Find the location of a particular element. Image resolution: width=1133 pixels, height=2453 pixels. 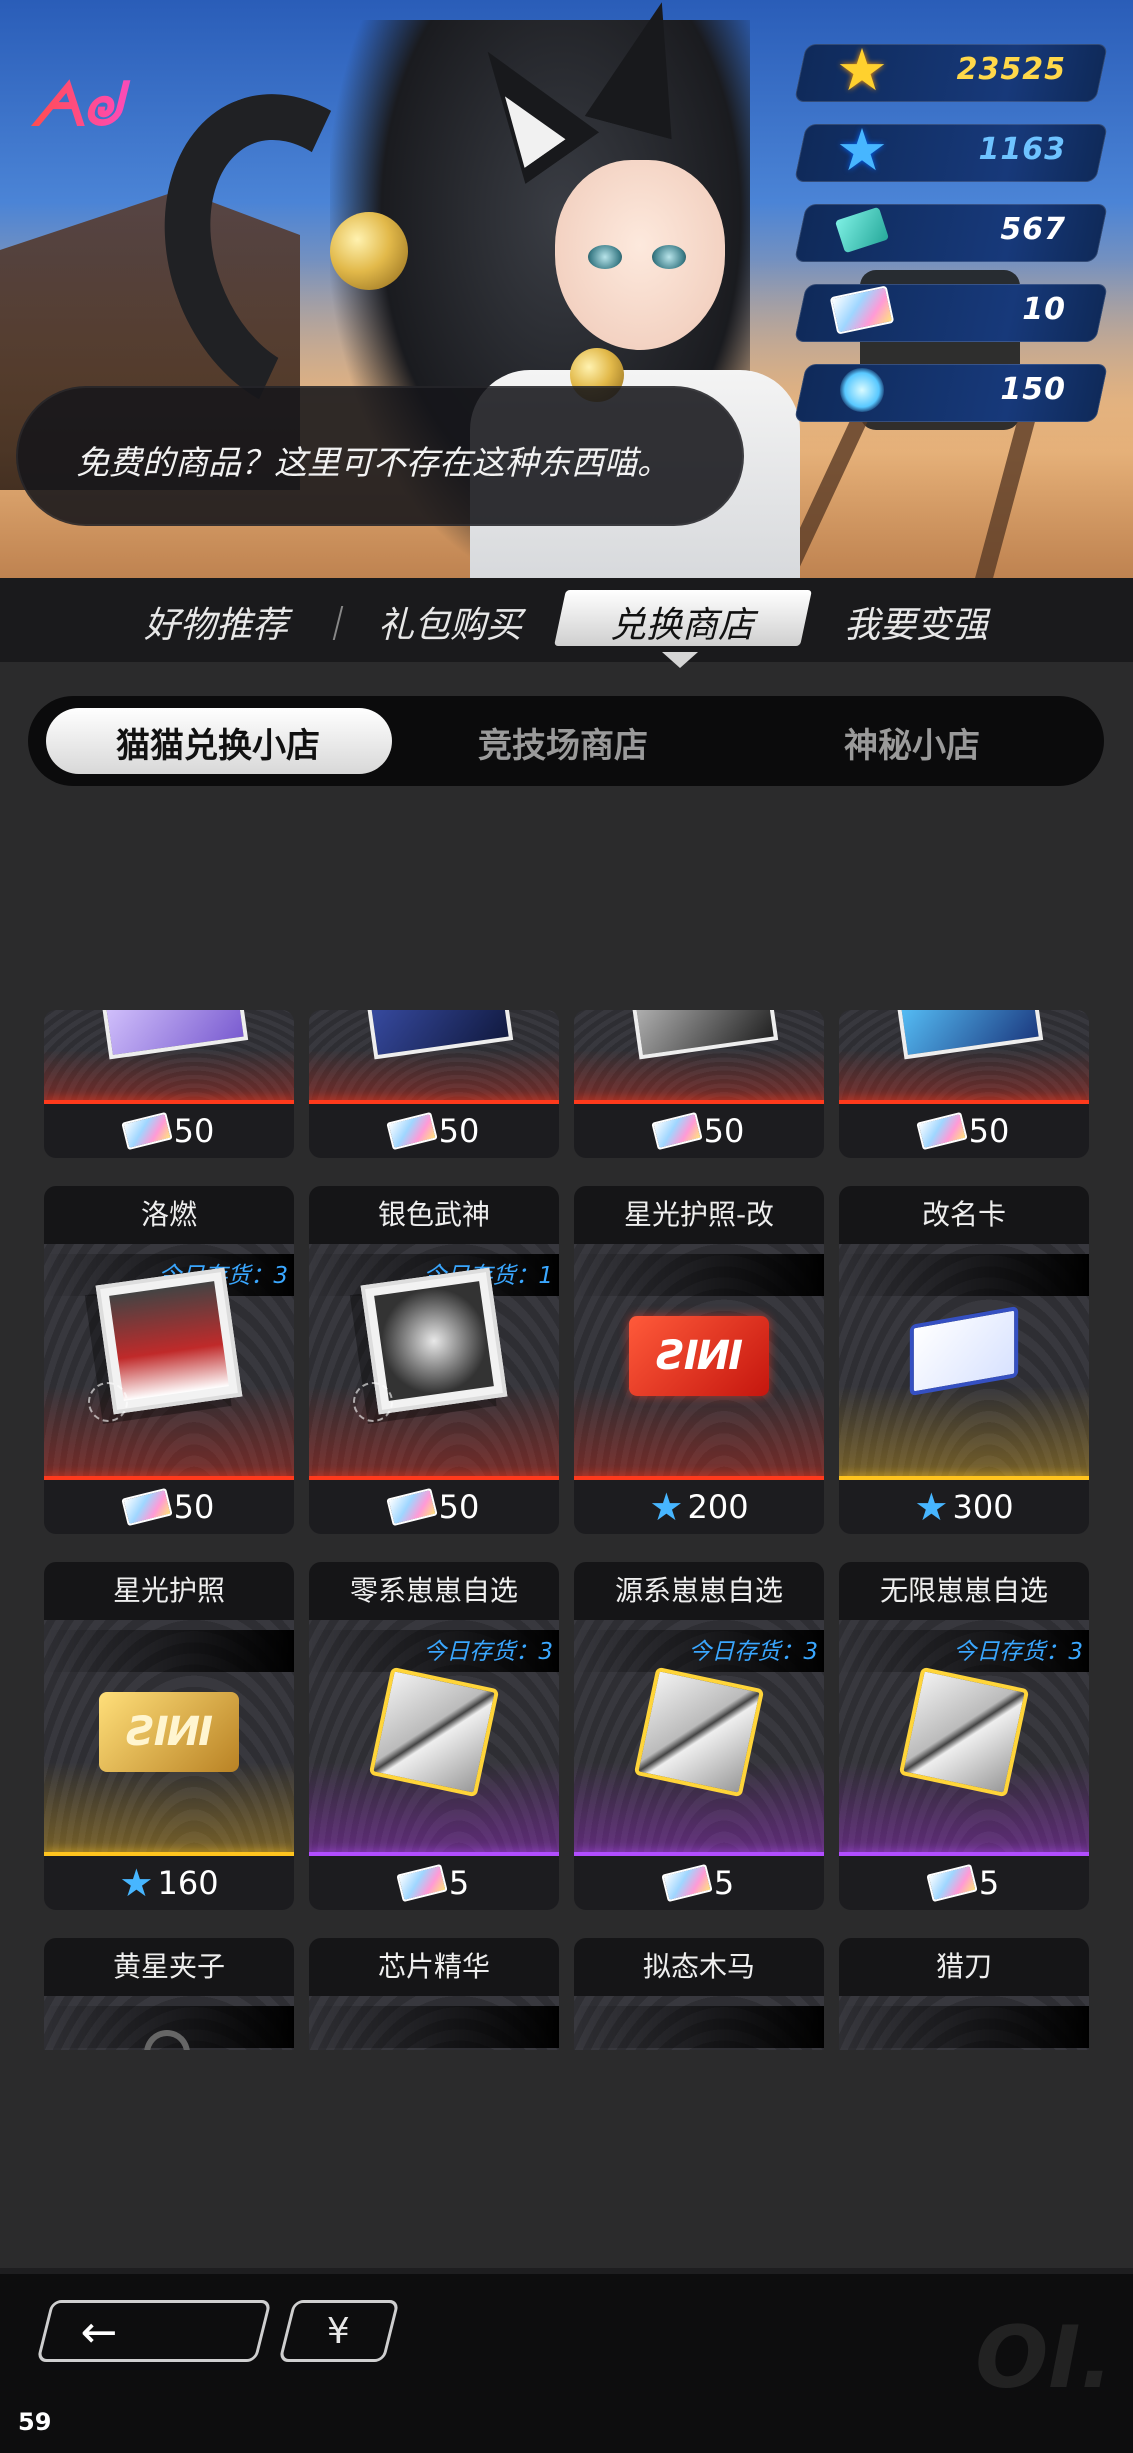

shop-item-card: 洛燃 今日存货：3 50 is located at coordinates (169, 1360).